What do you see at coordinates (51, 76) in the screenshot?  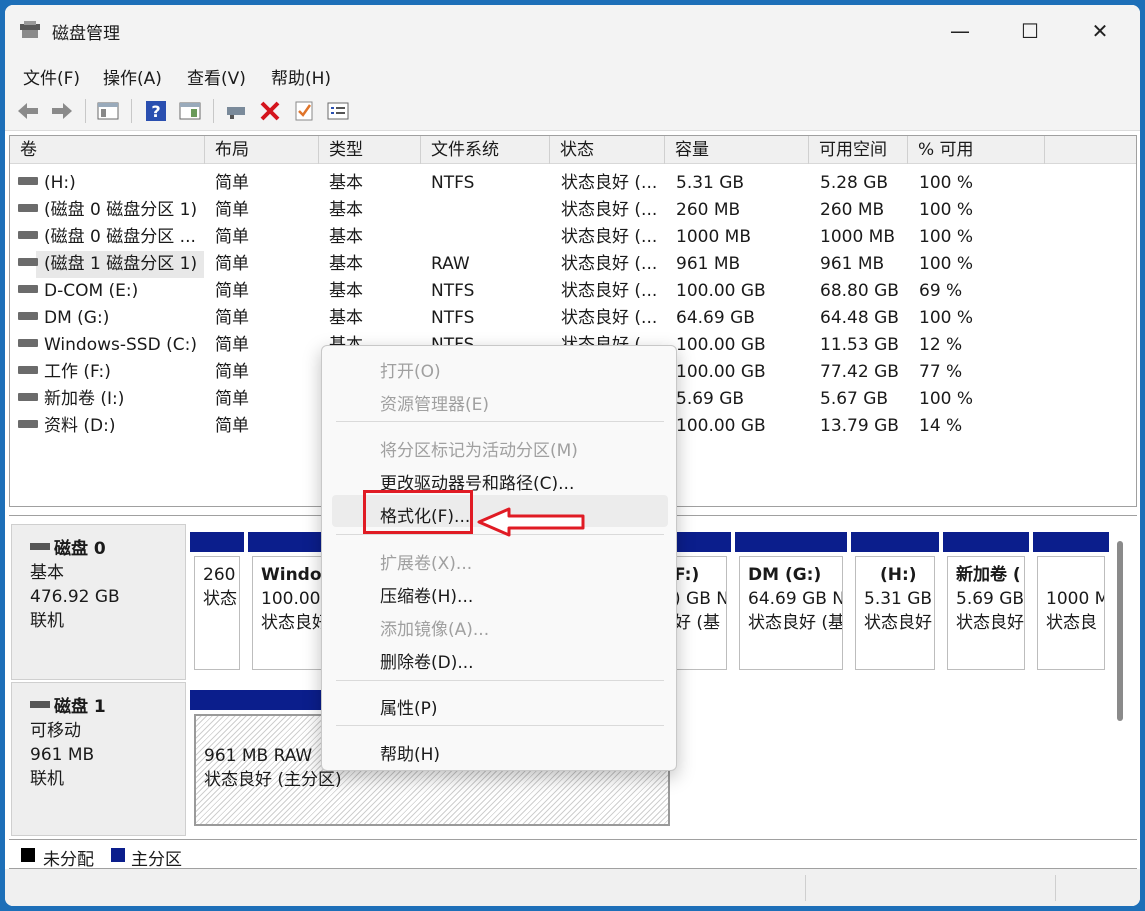 I see `menu-file: 文件(F)` at bounding box center [51, 76].